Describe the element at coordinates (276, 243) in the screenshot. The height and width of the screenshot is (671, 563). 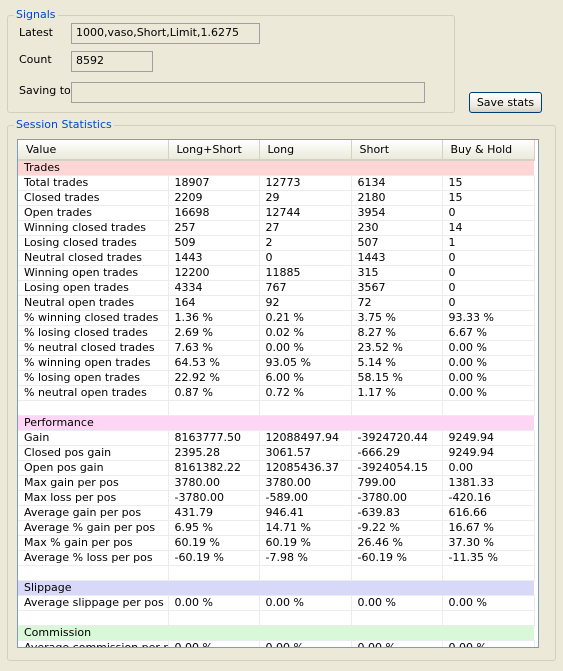
I see `table-row: Losing closed trades 509 2 507 1` at that location.